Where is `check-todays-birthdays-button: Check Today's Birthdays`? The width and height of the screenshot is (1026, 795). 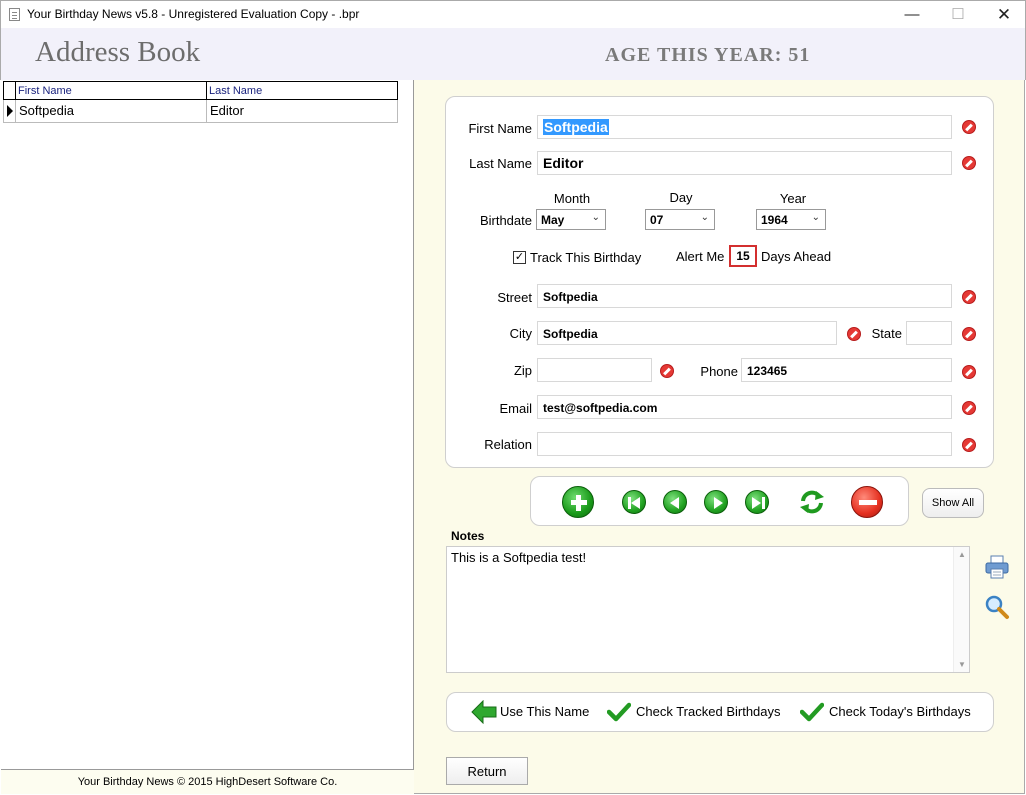
check-todays-birthdays-button: Check Today's Birthdays is located at coordinates (900, 711).